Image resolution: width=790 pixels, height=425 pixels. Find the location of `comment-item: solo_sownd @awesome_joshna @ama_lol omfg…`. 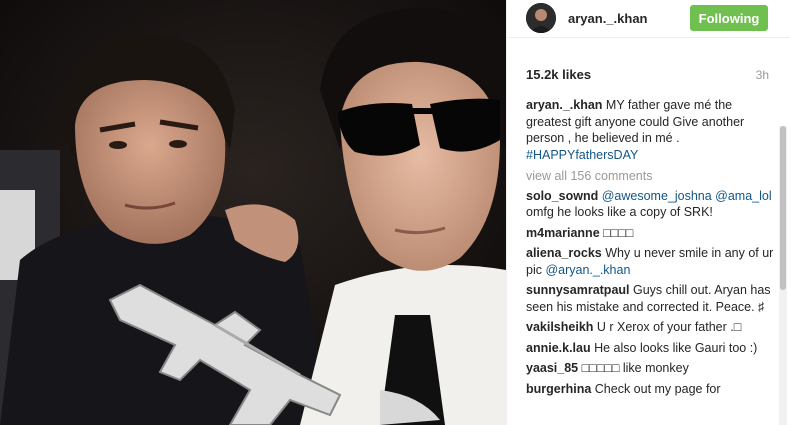

comment-item: solo_sownd @awesome_joshna @ama_lol omfg… is located at coordinates (650, 204).